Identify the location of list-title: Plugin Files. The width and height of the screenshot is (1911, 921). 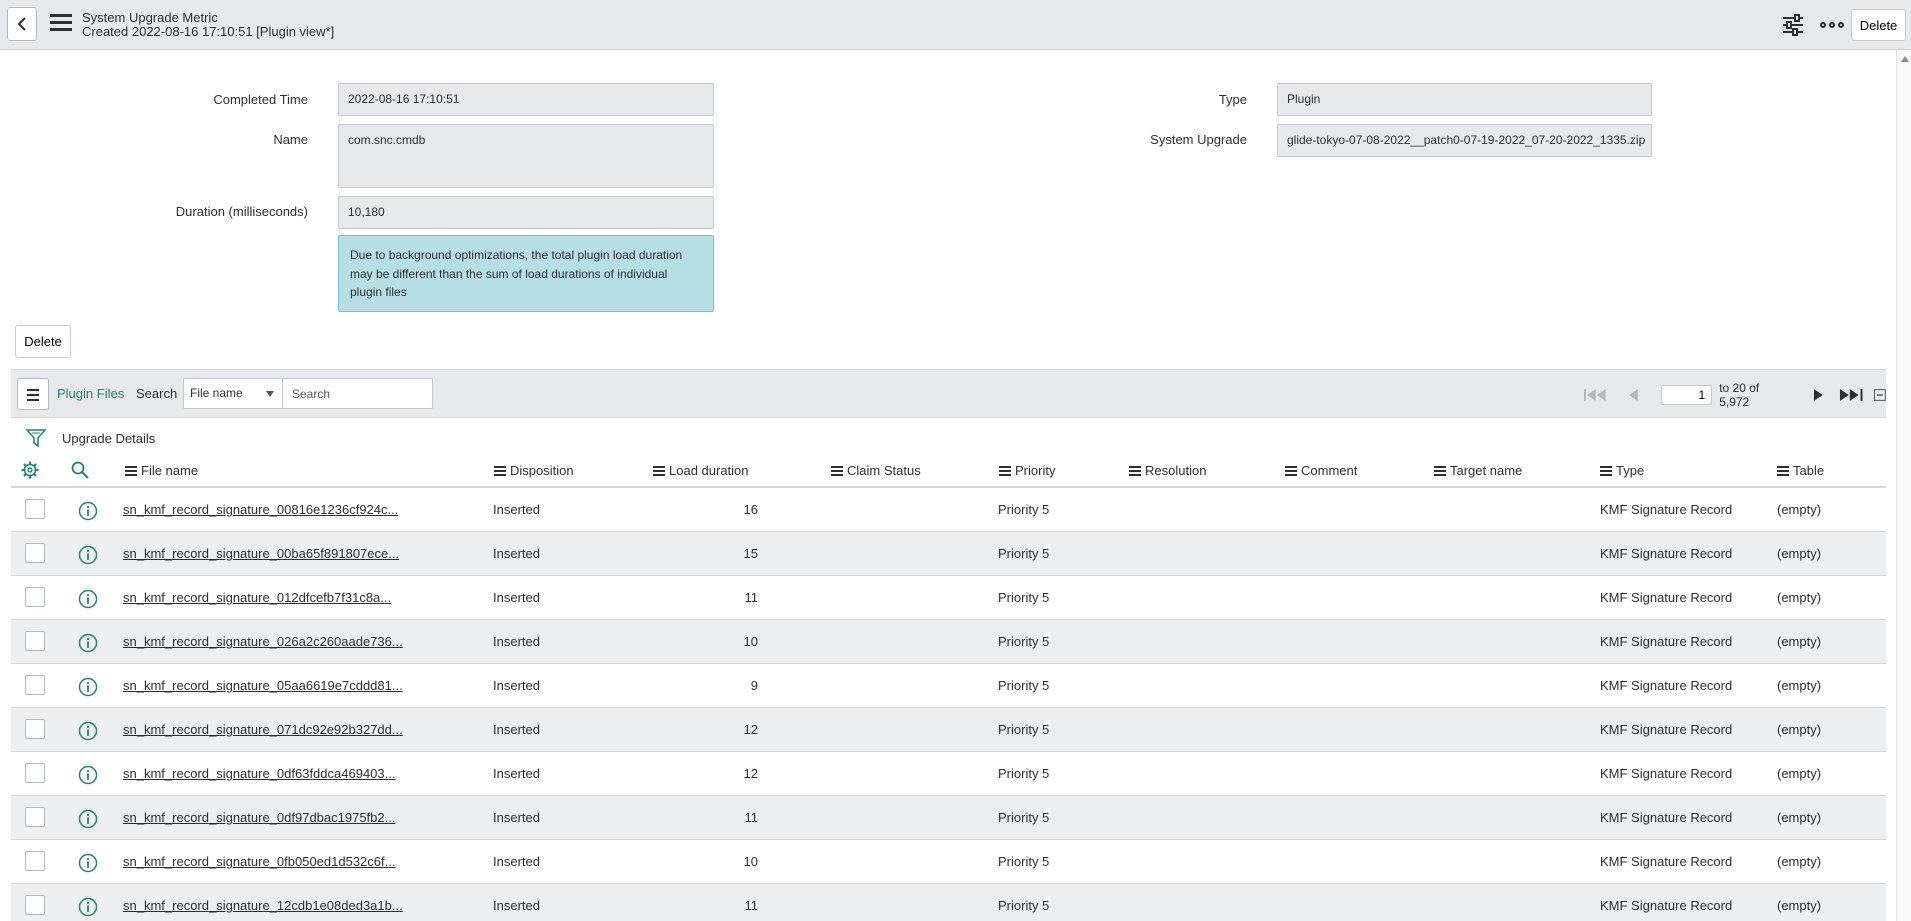
(90, 393).